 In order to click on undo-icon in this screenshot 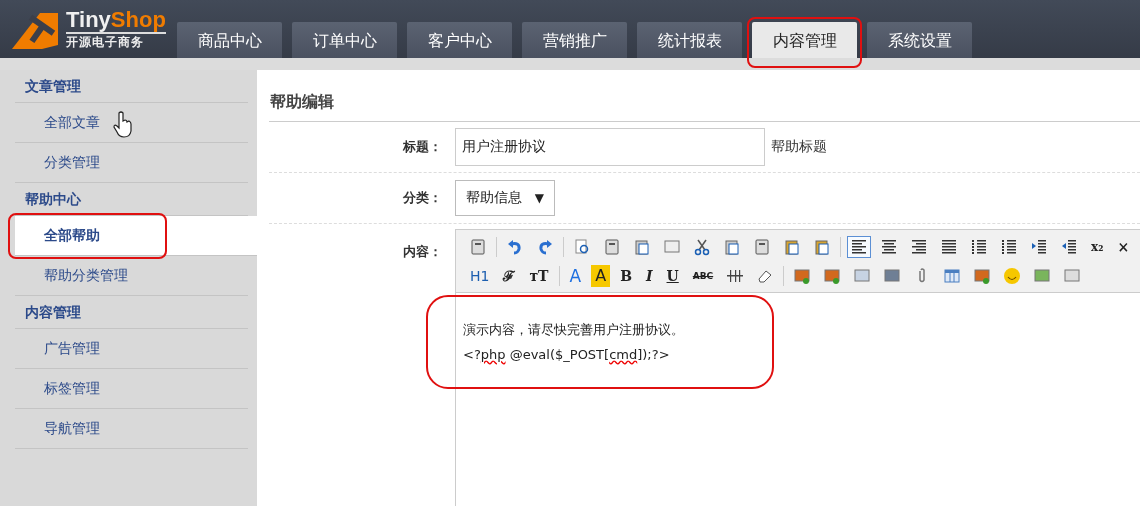, I will do `click(515, 246)`.